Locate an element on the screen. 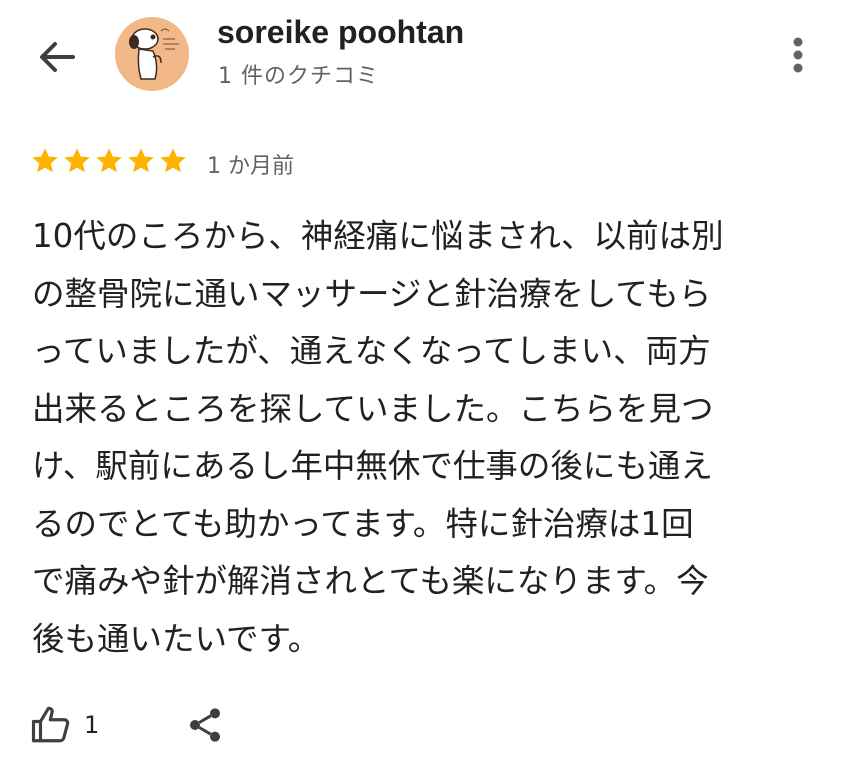  review-date: 1 か月前 is located at coordinates (250, 166).